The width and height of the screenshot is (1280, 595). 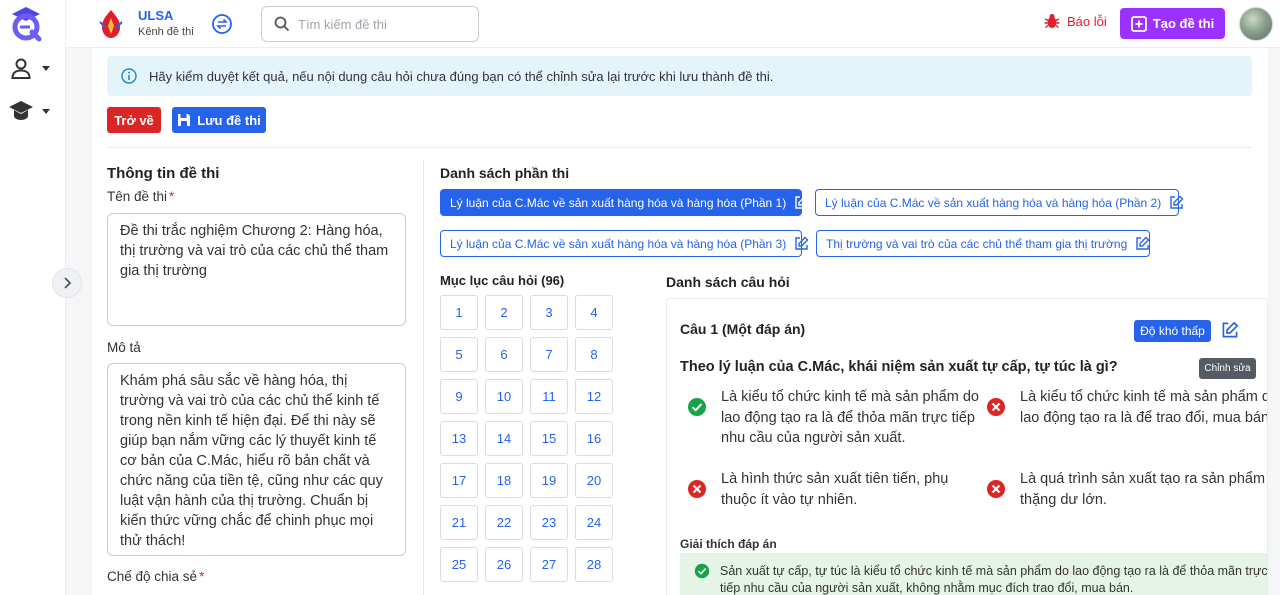 I want to click on question-index-10: 10, so click(x=504, y=396).